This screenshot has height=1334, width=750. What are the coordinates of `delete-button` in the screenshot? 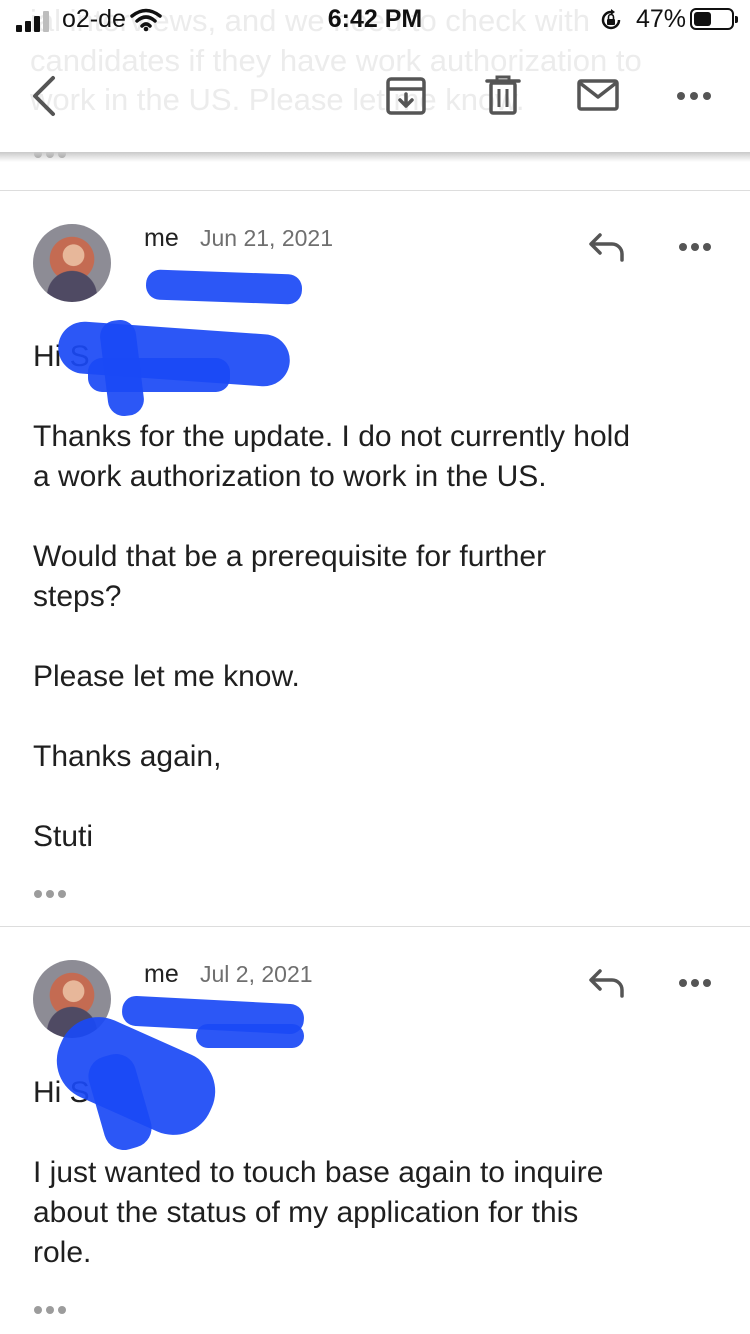 It's located at (503, 95).